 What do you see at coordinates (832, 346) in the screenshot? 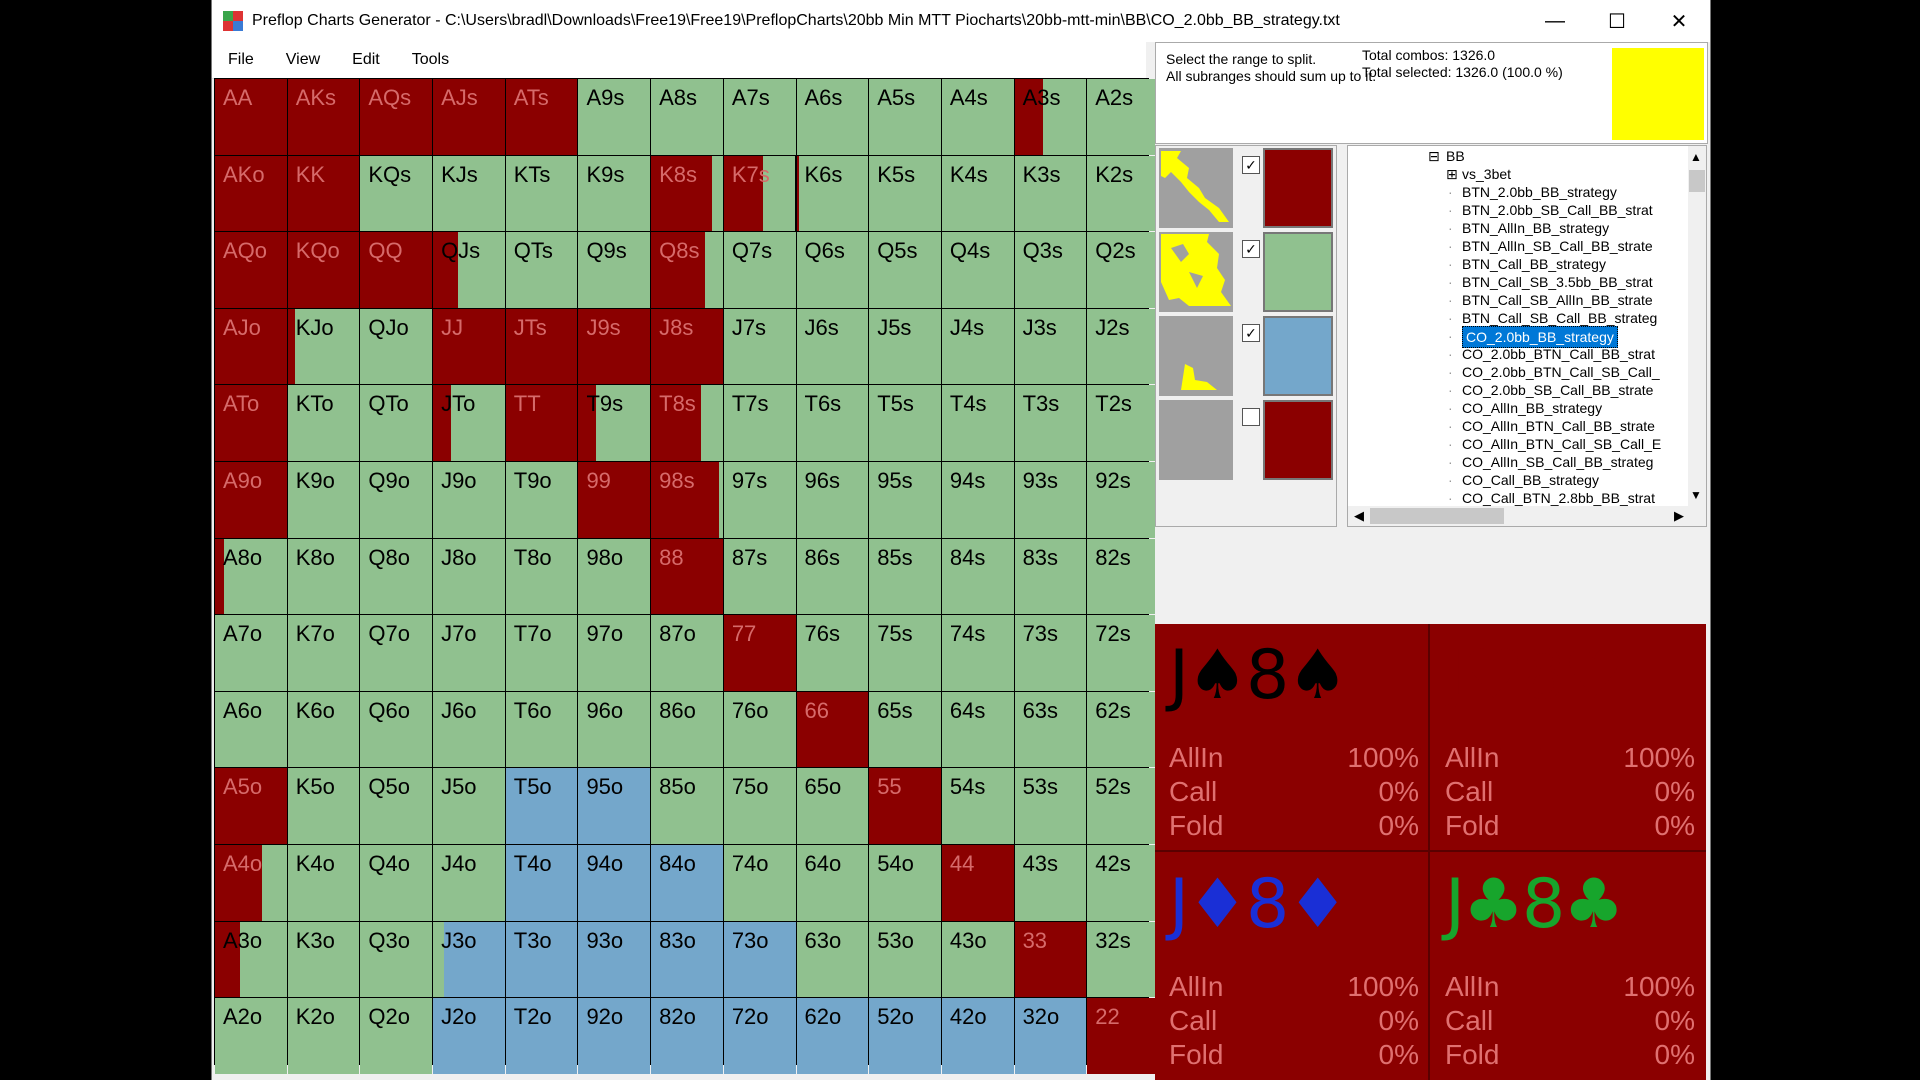
I see `hand-cell: J6s` at bounding box center [832, 346].